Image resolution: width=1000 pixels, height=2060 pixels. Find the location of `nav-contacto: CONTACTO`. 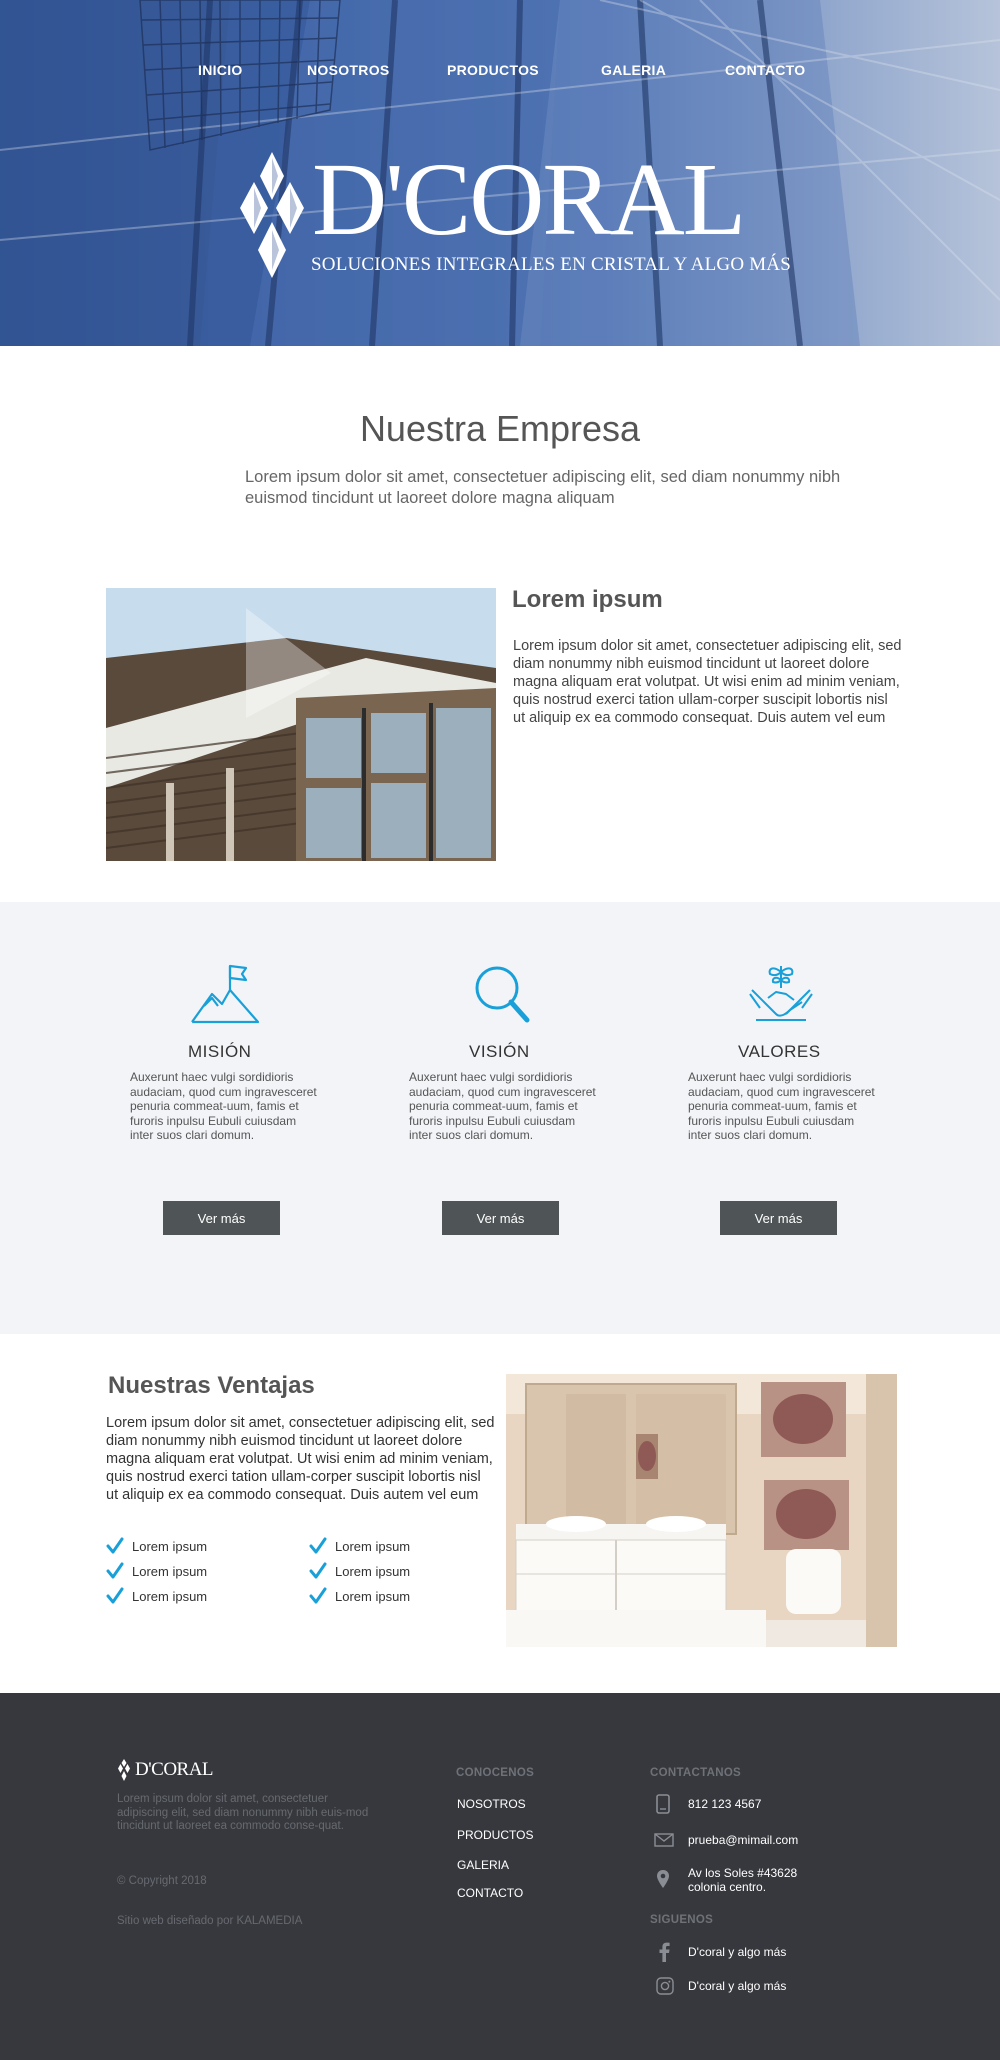

nav-contacto: CONTACTO is located at coordinates (765, 70).